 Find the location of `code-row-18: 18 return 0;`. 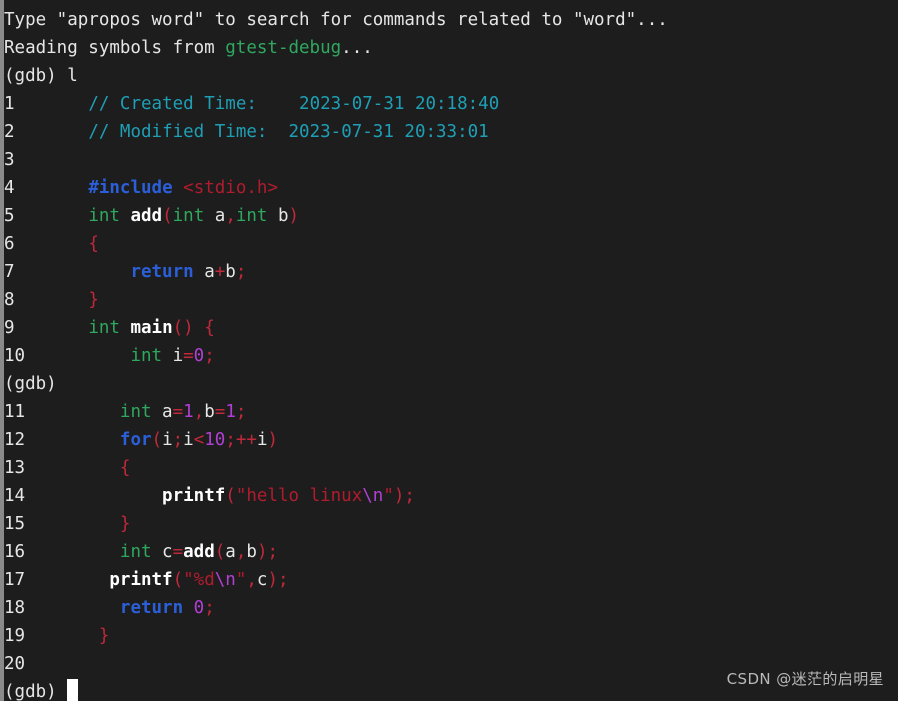

code-row-18: 18 return 0; is located at coordinates (451, 608).